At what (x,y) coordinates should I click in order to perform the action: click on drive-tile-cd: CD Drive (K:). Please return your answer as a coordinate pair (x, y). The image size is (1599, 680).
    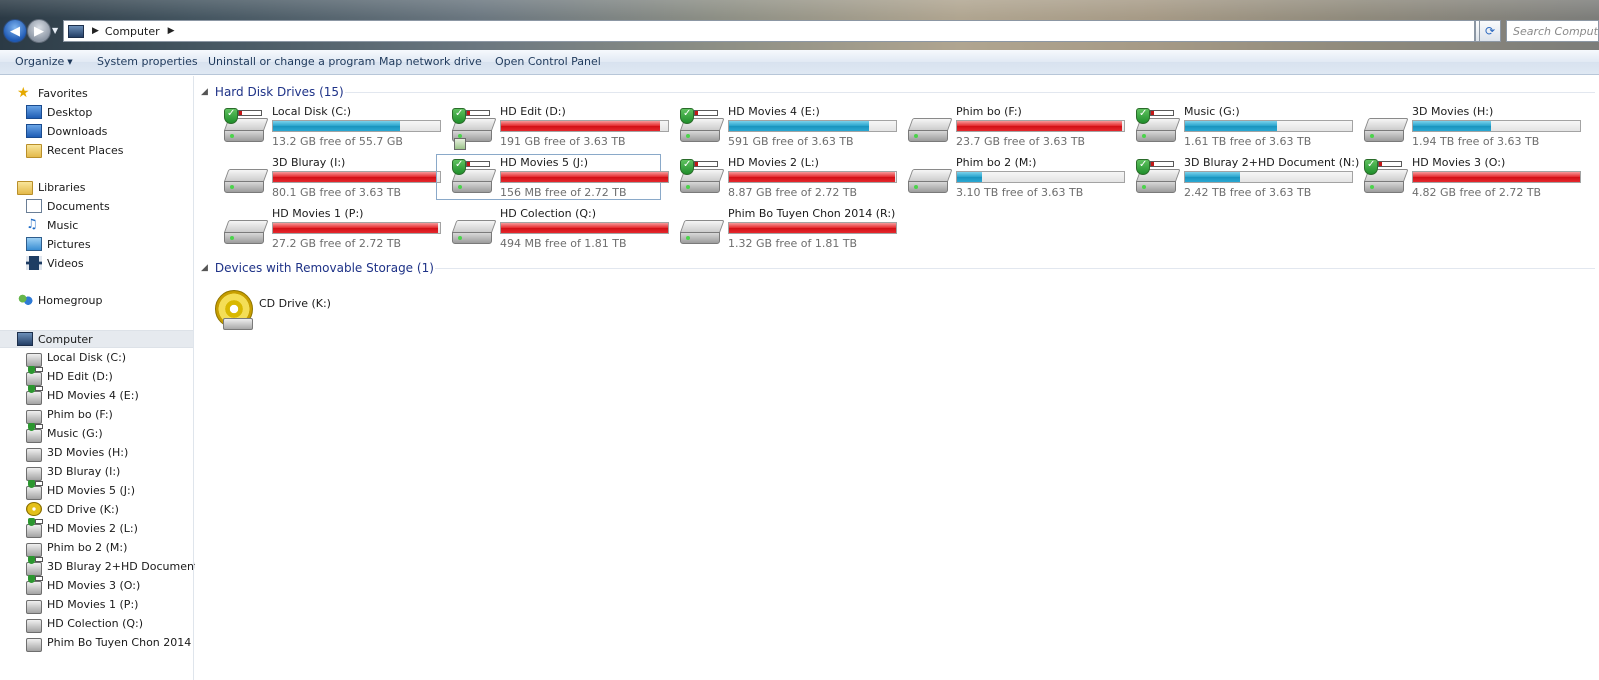
    Looking at the image, I should click on (321, 306).